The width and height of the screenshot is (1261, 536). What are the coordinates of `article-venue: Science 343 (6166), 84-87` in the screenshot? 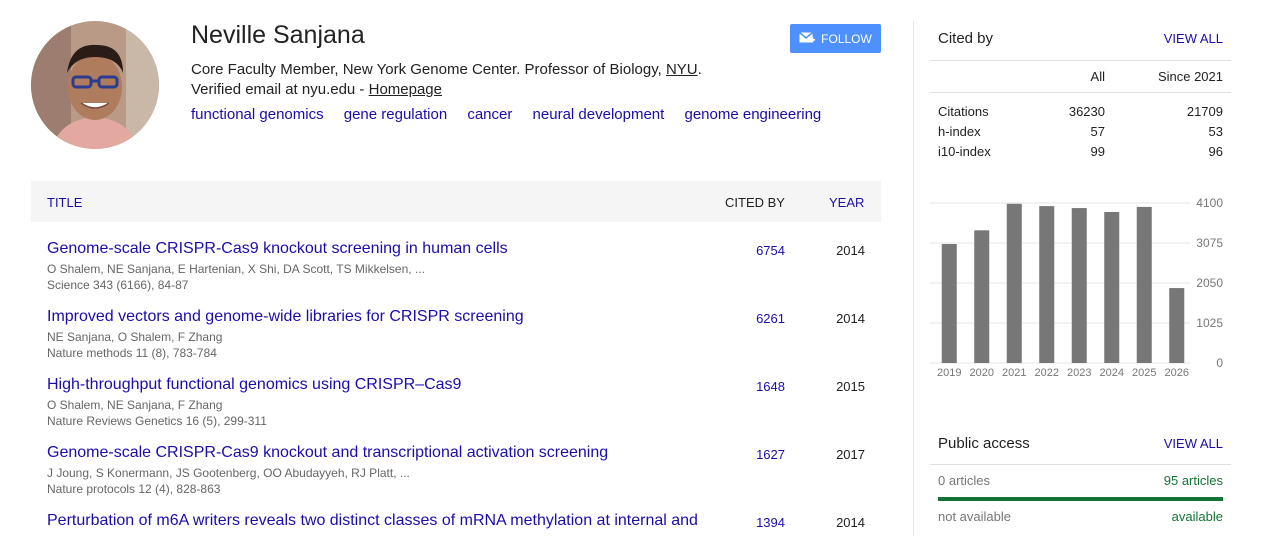 It's located at (118, 285).